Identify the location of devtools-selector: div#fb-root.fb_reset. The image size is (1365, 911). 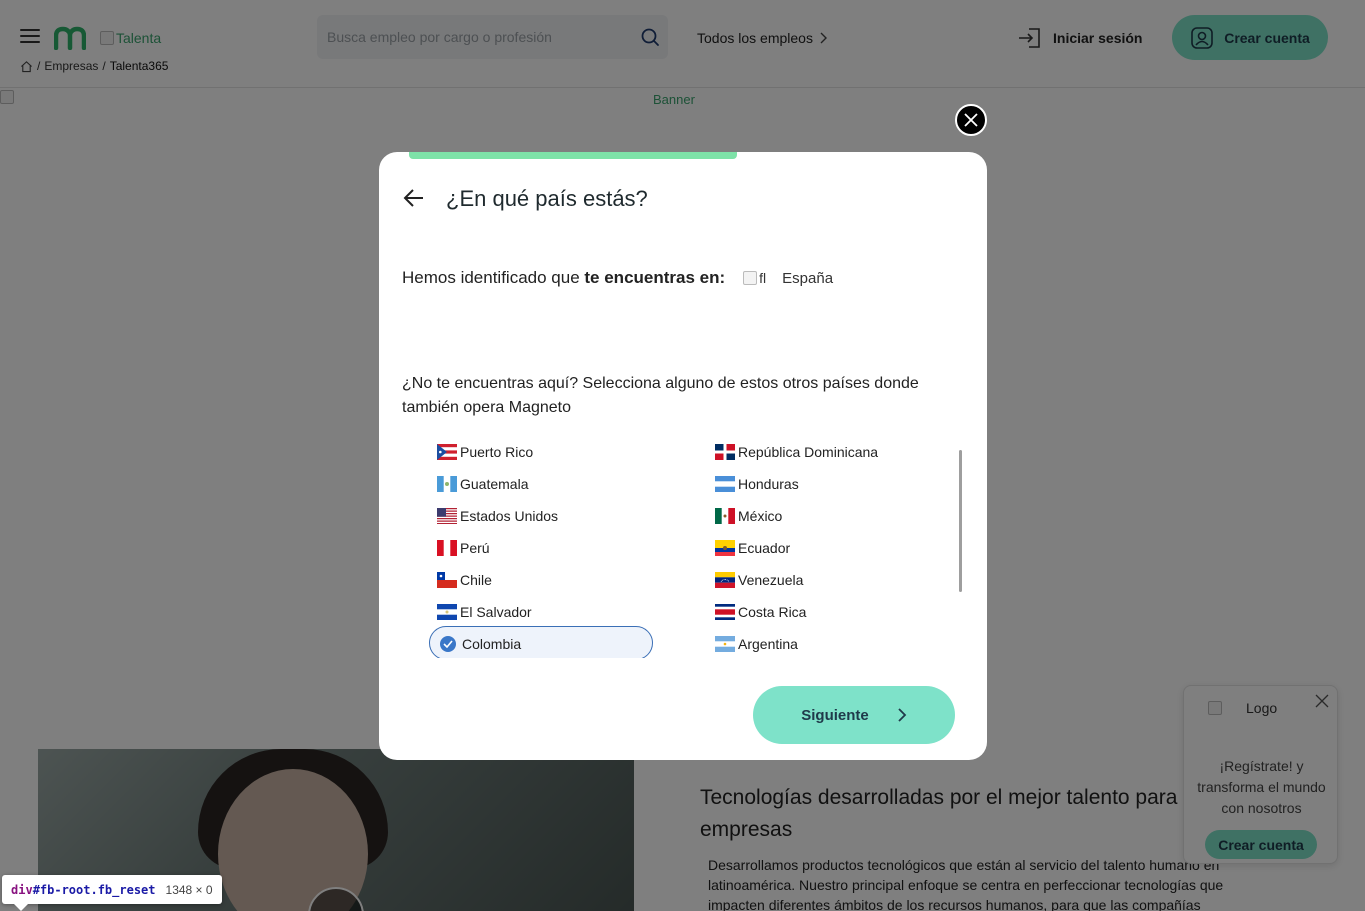
(83, 890).